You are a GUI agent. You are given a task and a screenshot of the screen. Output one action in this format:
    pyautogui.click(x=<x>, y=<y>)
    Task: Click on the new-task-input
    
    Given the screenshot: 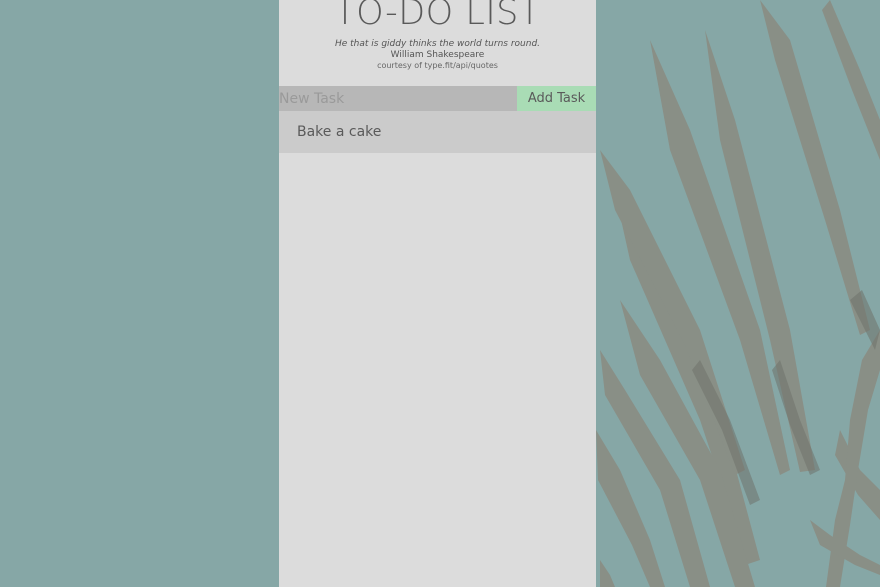 What is the action you would take?
    pyautogui.click(x=398, y=98)
    